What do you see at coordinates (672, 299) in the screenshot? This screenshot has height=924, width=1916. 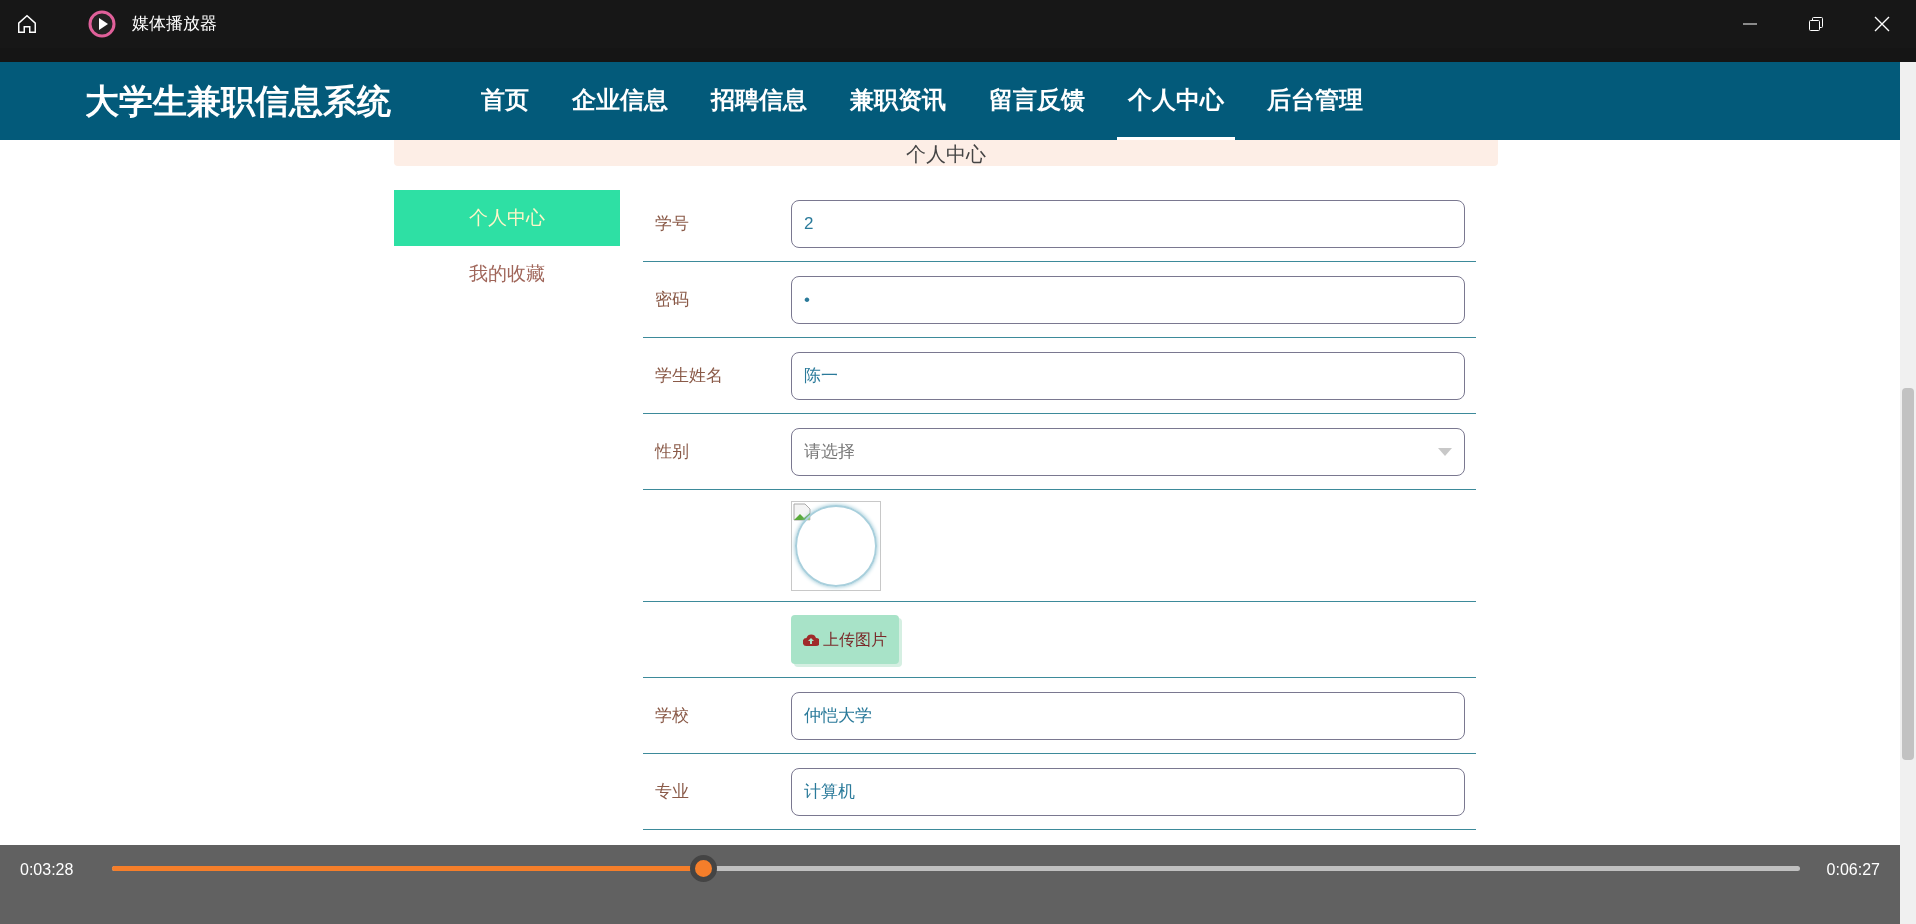 I see `field-label: 密码` at bounding box center [672, 299].